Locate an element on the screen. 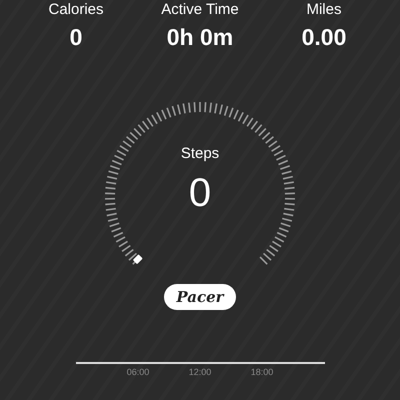 This screenshot has height=400, width=400. time-label: 18:00 is located at coordinates (262, 372).